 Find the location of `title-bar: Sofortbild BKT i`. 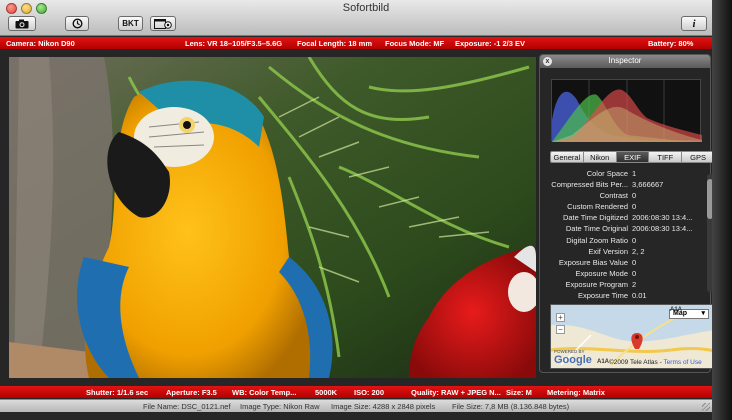

title-bar: Sofortbild BKT i is located at coordinates (366, 18).